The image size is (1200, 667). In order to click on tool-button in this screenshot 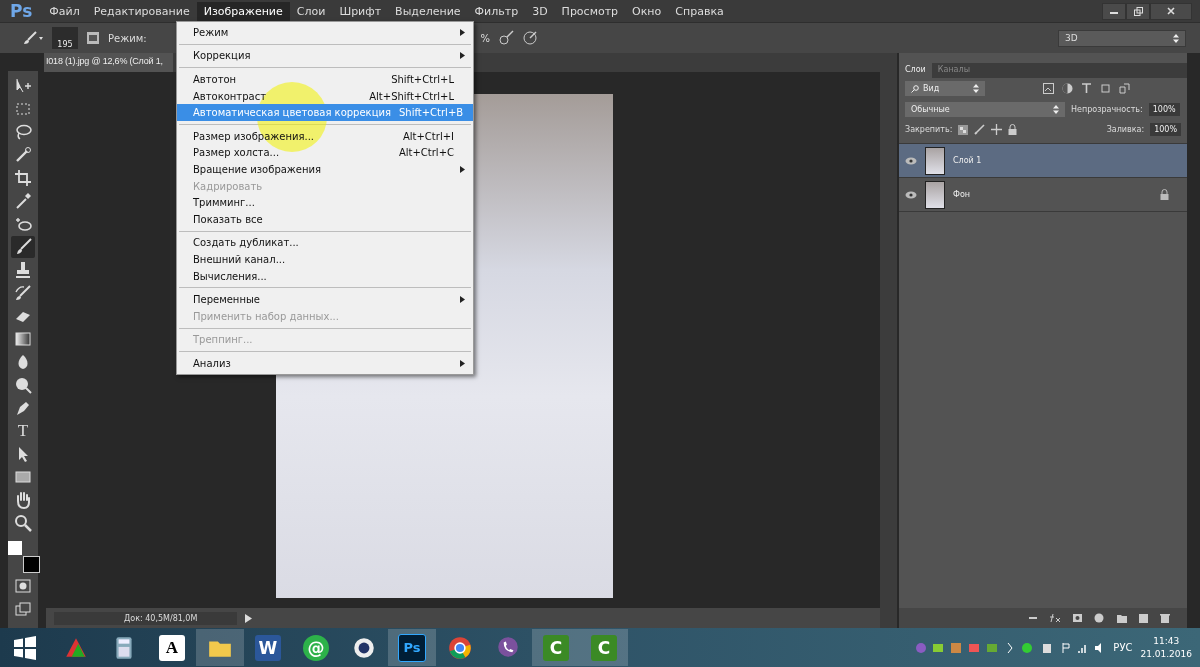, I will do `click(23, 247)`.